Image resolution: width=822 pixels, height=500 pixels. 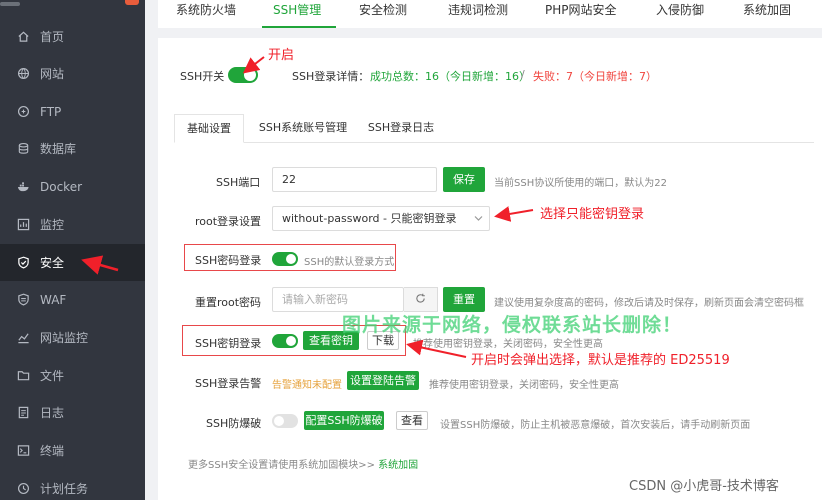 What do you see at coordinates (23, 74) in the screenshot?
I see `globe-icon` at bounding box center [23, 74].